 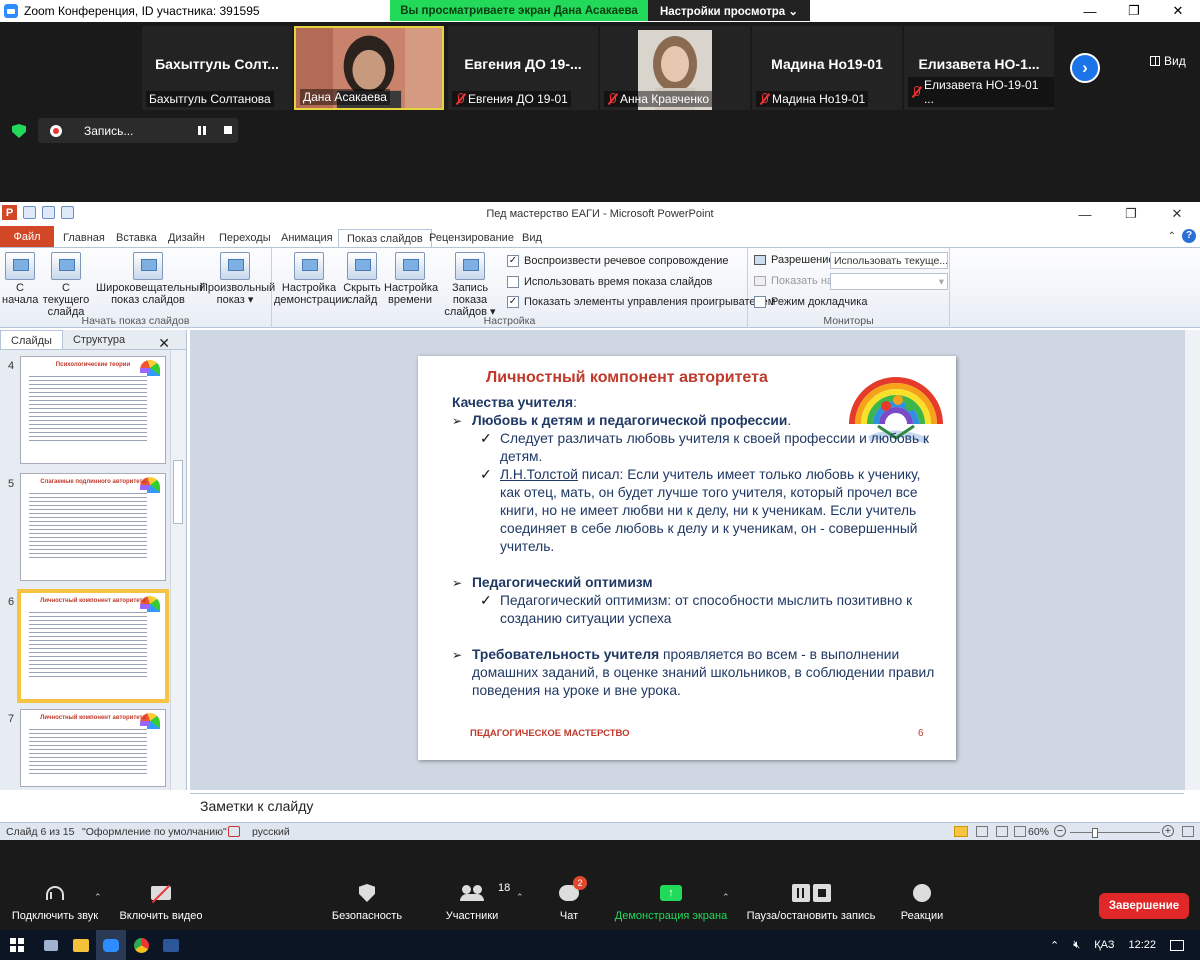 What do you see at coordinates (307, 238) in the screenshot?
I see `tab-animation: Анимация` at bounding box center [307, 238].